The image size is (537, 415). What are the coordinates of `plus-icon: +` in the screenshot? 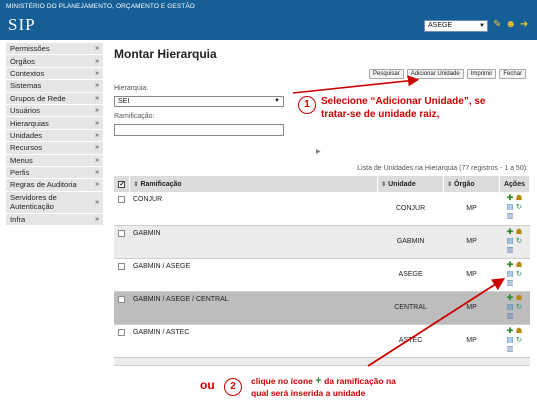 It's located at (318, 381).